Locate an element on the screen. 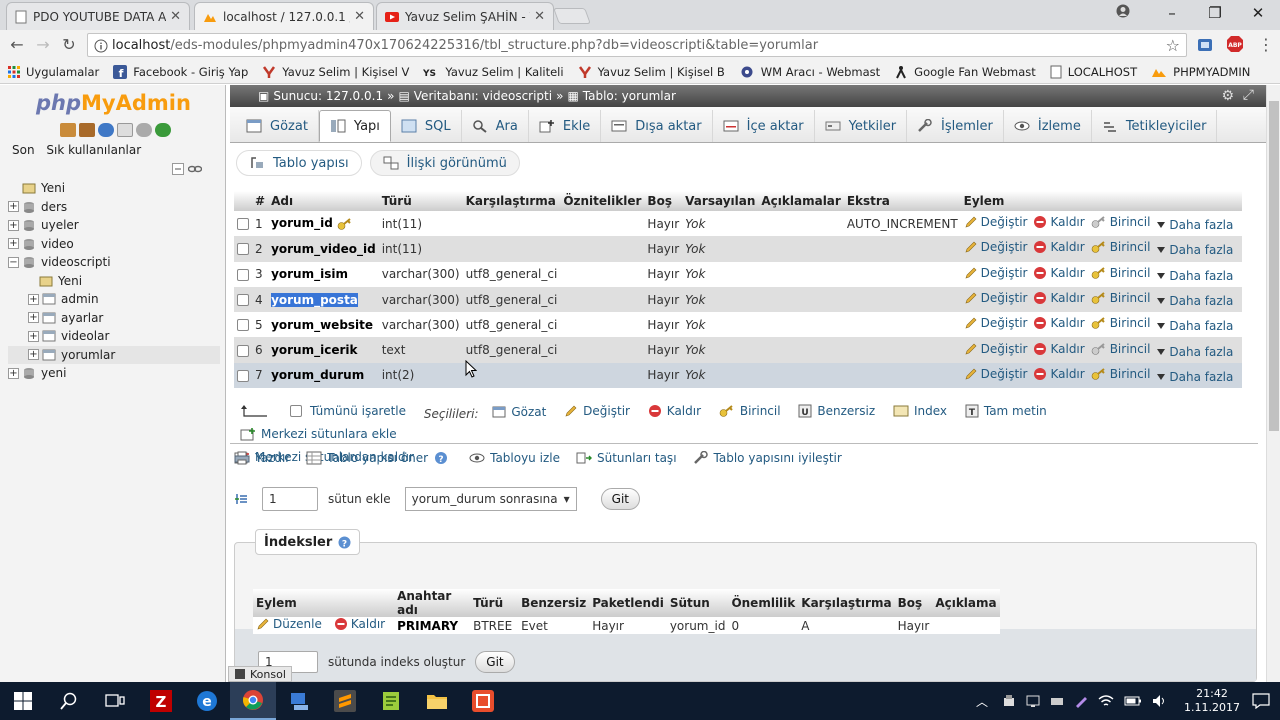 The image size is (1280, 720). collapse-icon: − is located at coordinates (13, 262).